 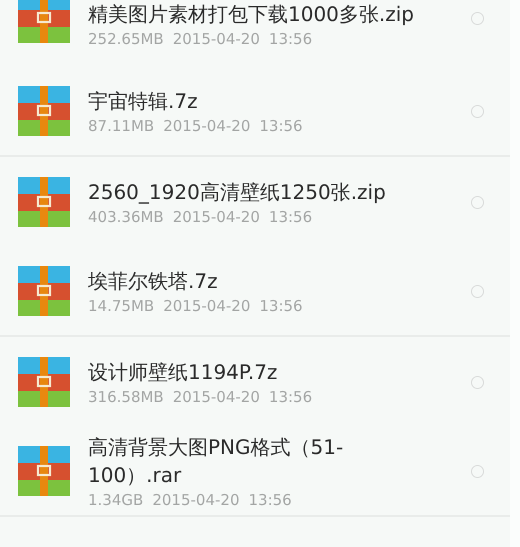 What do you see at coordinates (153, 281) in the screenshot?
I see `file-name: 埃菲尔铁塔.7z` at bounding box center [153, 281].